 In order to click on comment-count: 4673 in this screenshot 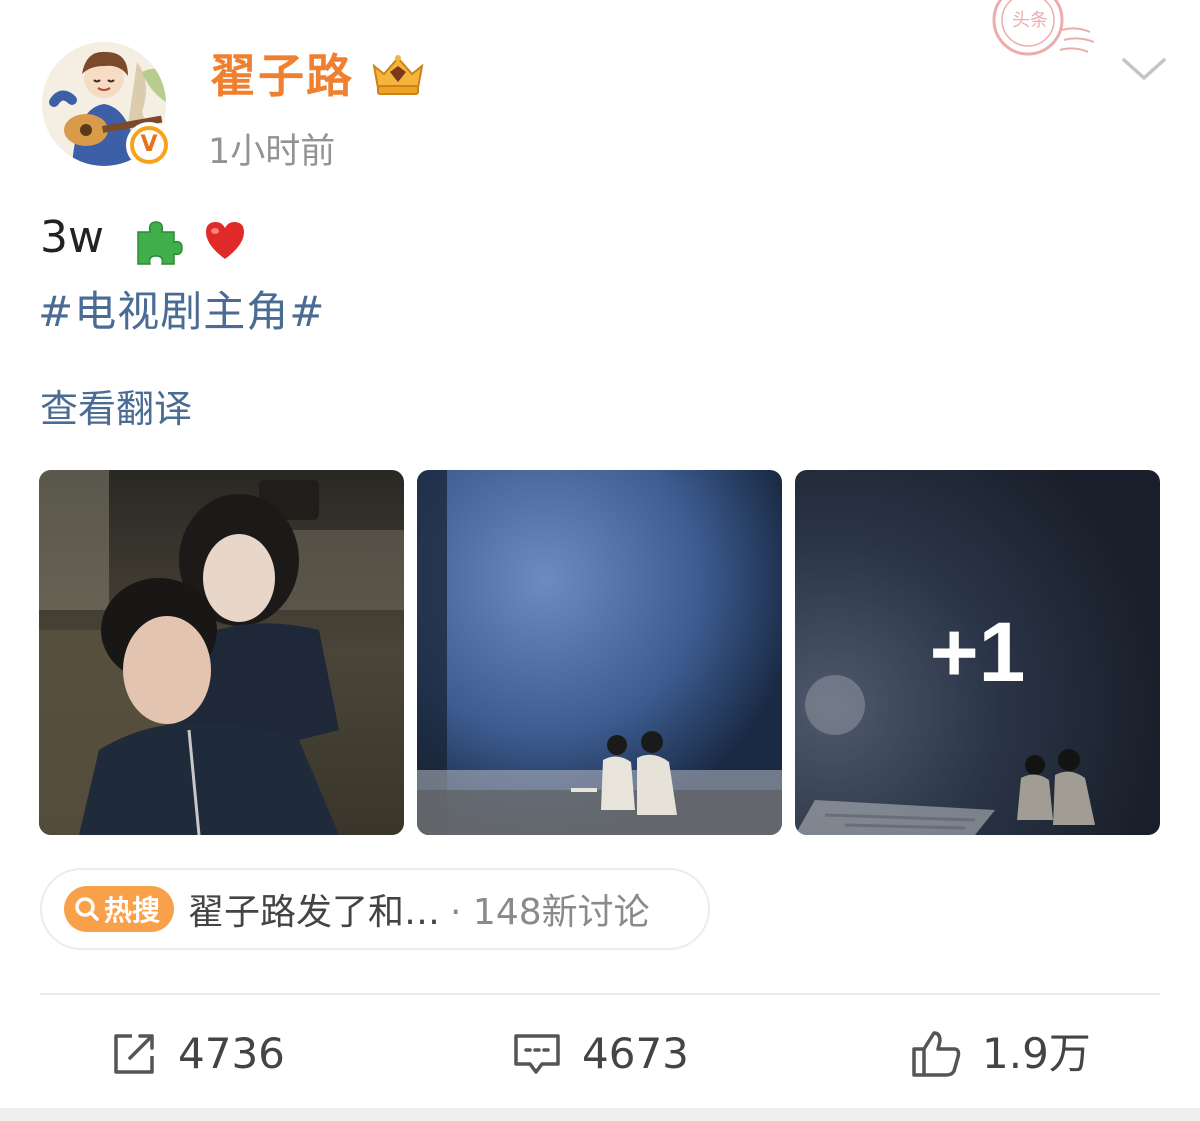, I will do `click(635, 1053)`.